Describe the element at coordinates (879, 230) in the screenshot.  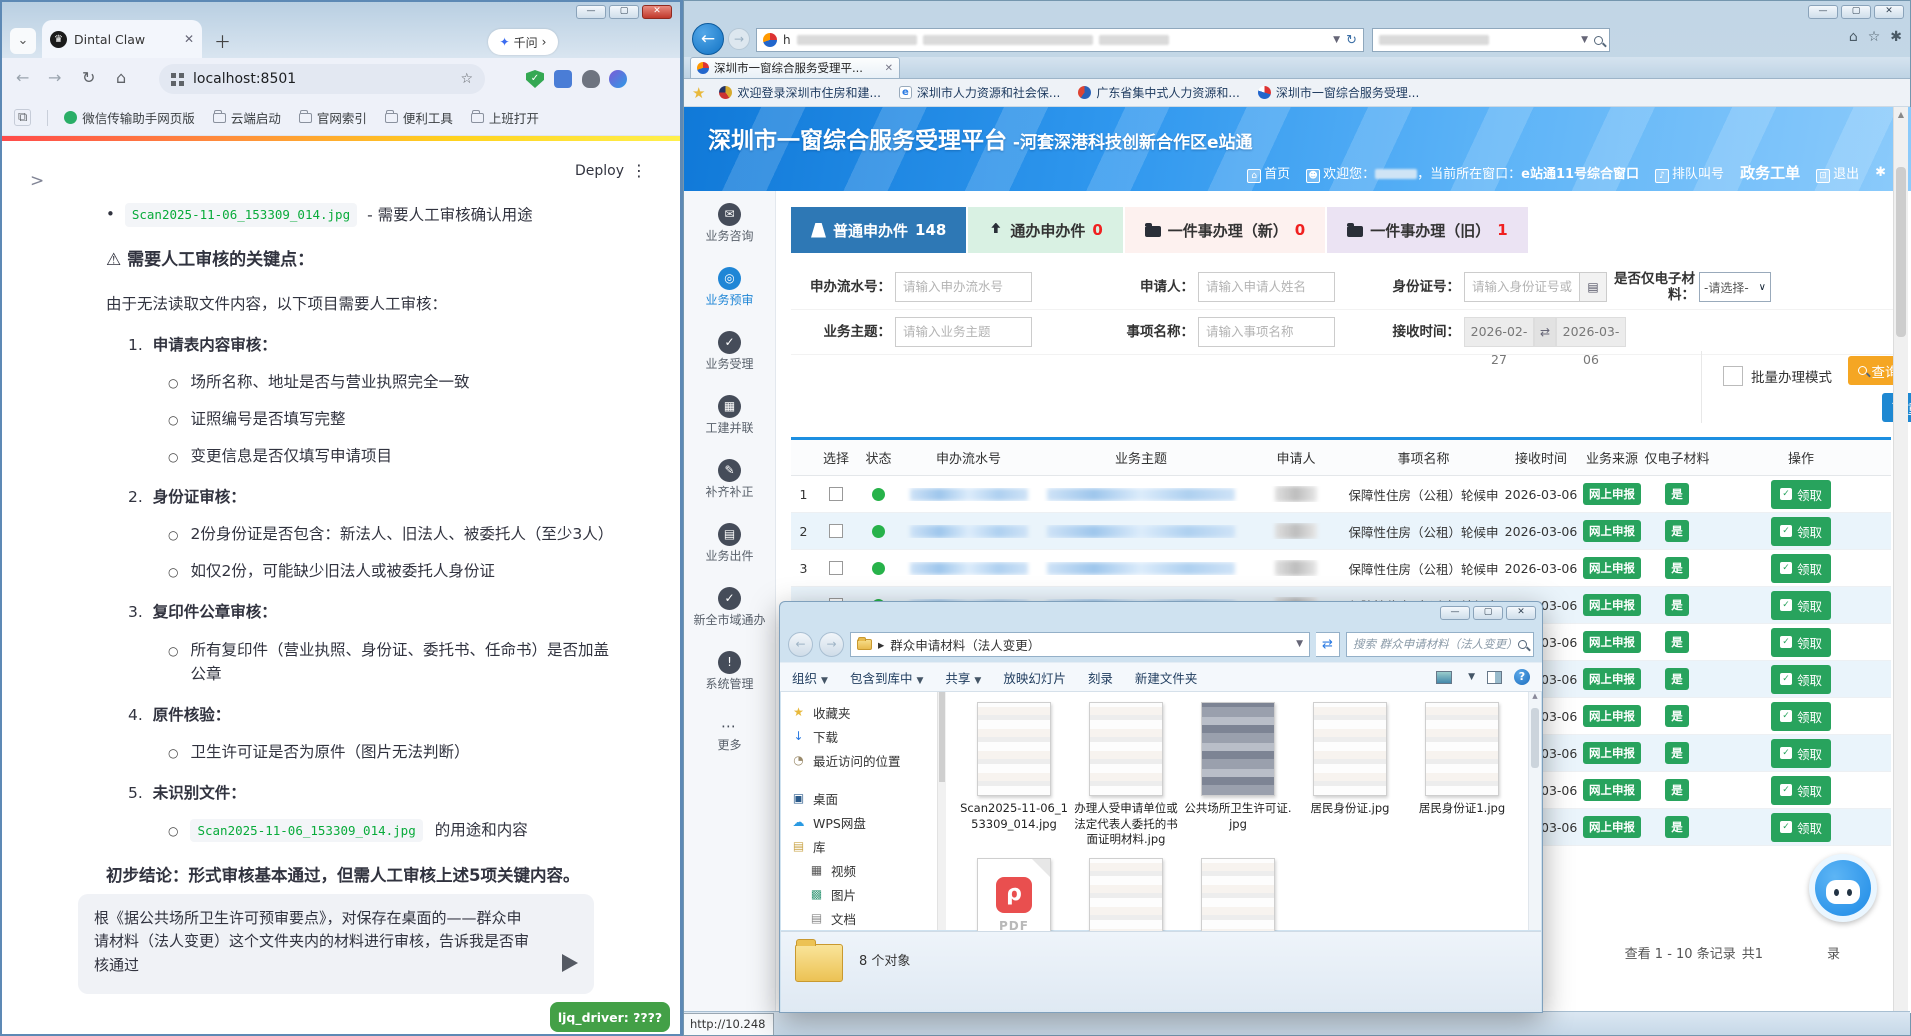
I see `work-tab-1: 普通申办件 148` at that location.